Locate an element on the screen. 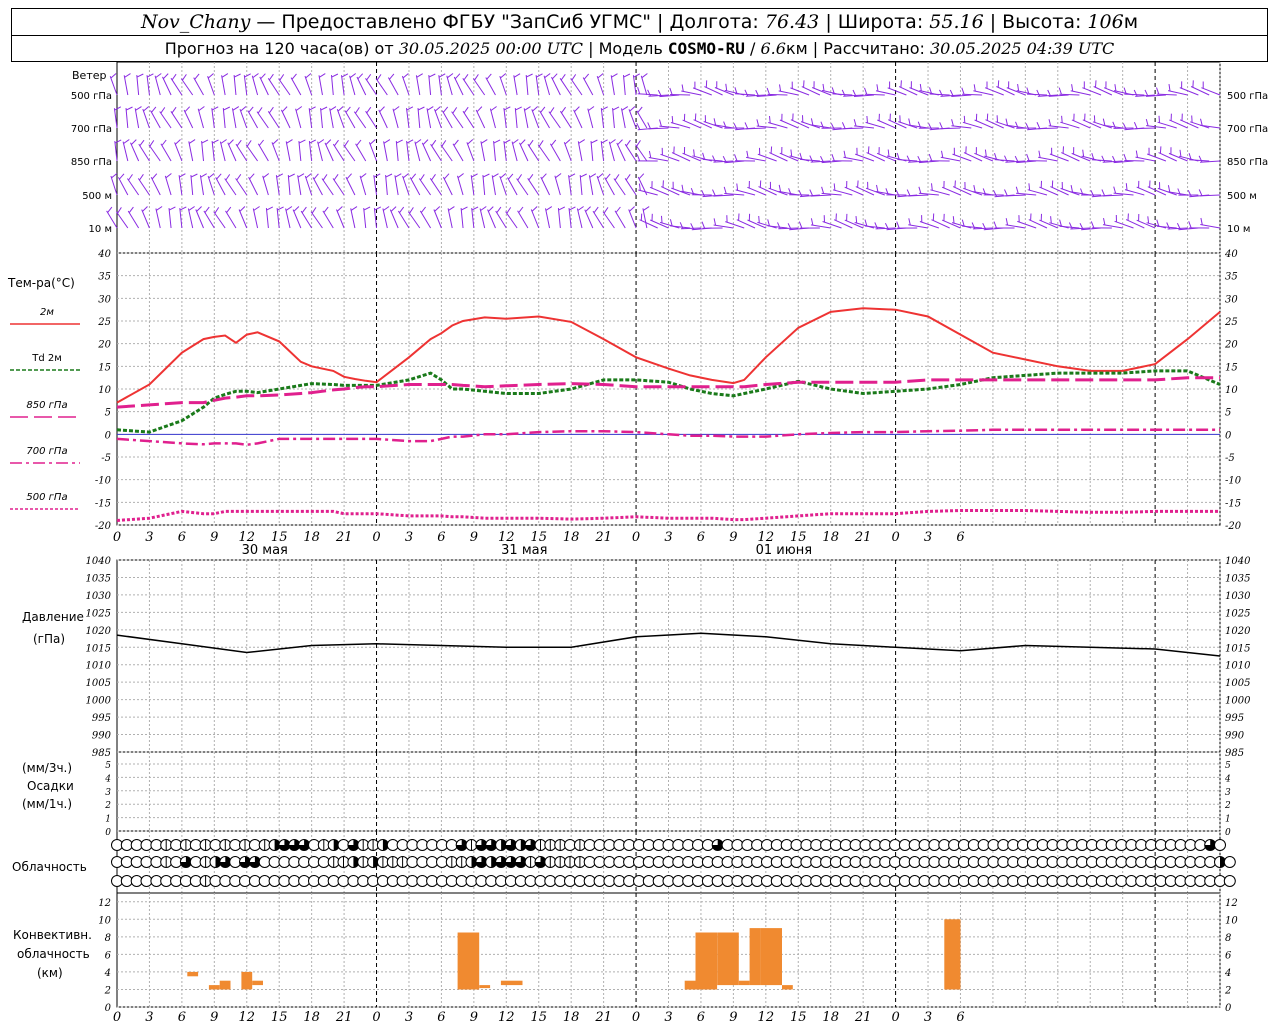 The height and width of the screenshot is (1024, 1280). hour-label-bottom: 0 is located at coordinates (376, 1017).